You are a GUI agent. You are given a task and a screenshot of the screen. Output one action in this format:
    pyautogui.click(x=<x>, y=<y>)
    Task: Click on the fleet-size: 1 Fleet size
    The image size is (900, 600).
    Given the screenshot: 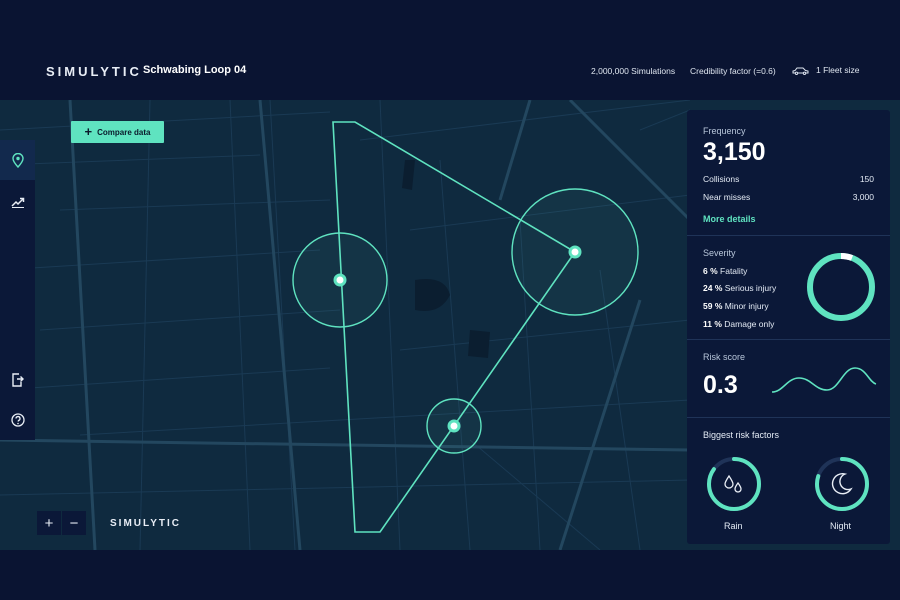 What is the action you would take?
    pyautogui.click(x=825, y=70)
    